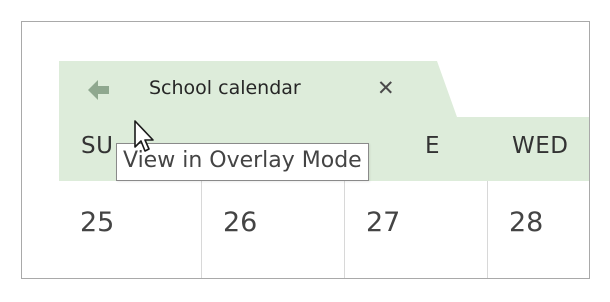 This screenshot has width=610, height=302. Describe the element at coordinates (97, 222) in the screenshot. I see `date-number: 25` at that location.